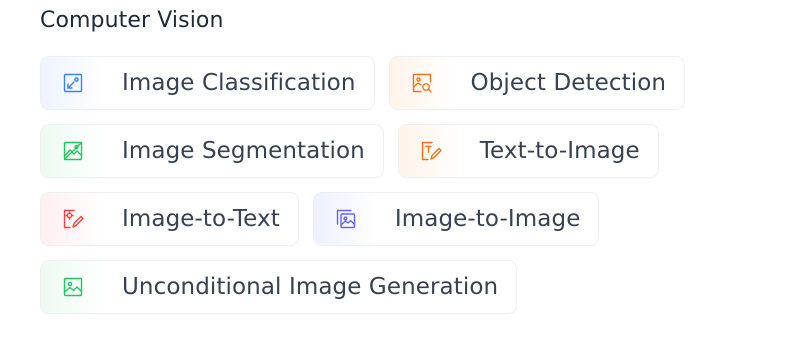 The height and width of the screenshot is (352, 786). I want to click on text-to-image-icon, so click(430, 151).